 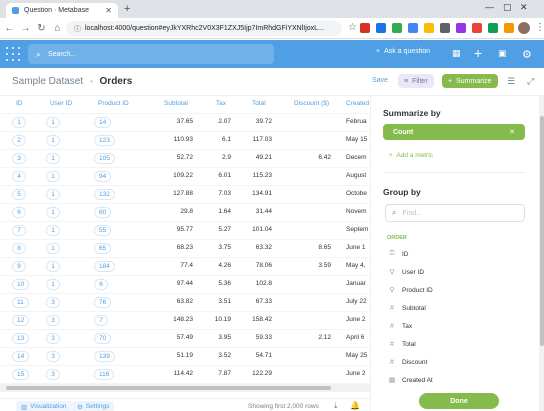 I want to click on cell-id-link: 7, so click(x=19, y=230).